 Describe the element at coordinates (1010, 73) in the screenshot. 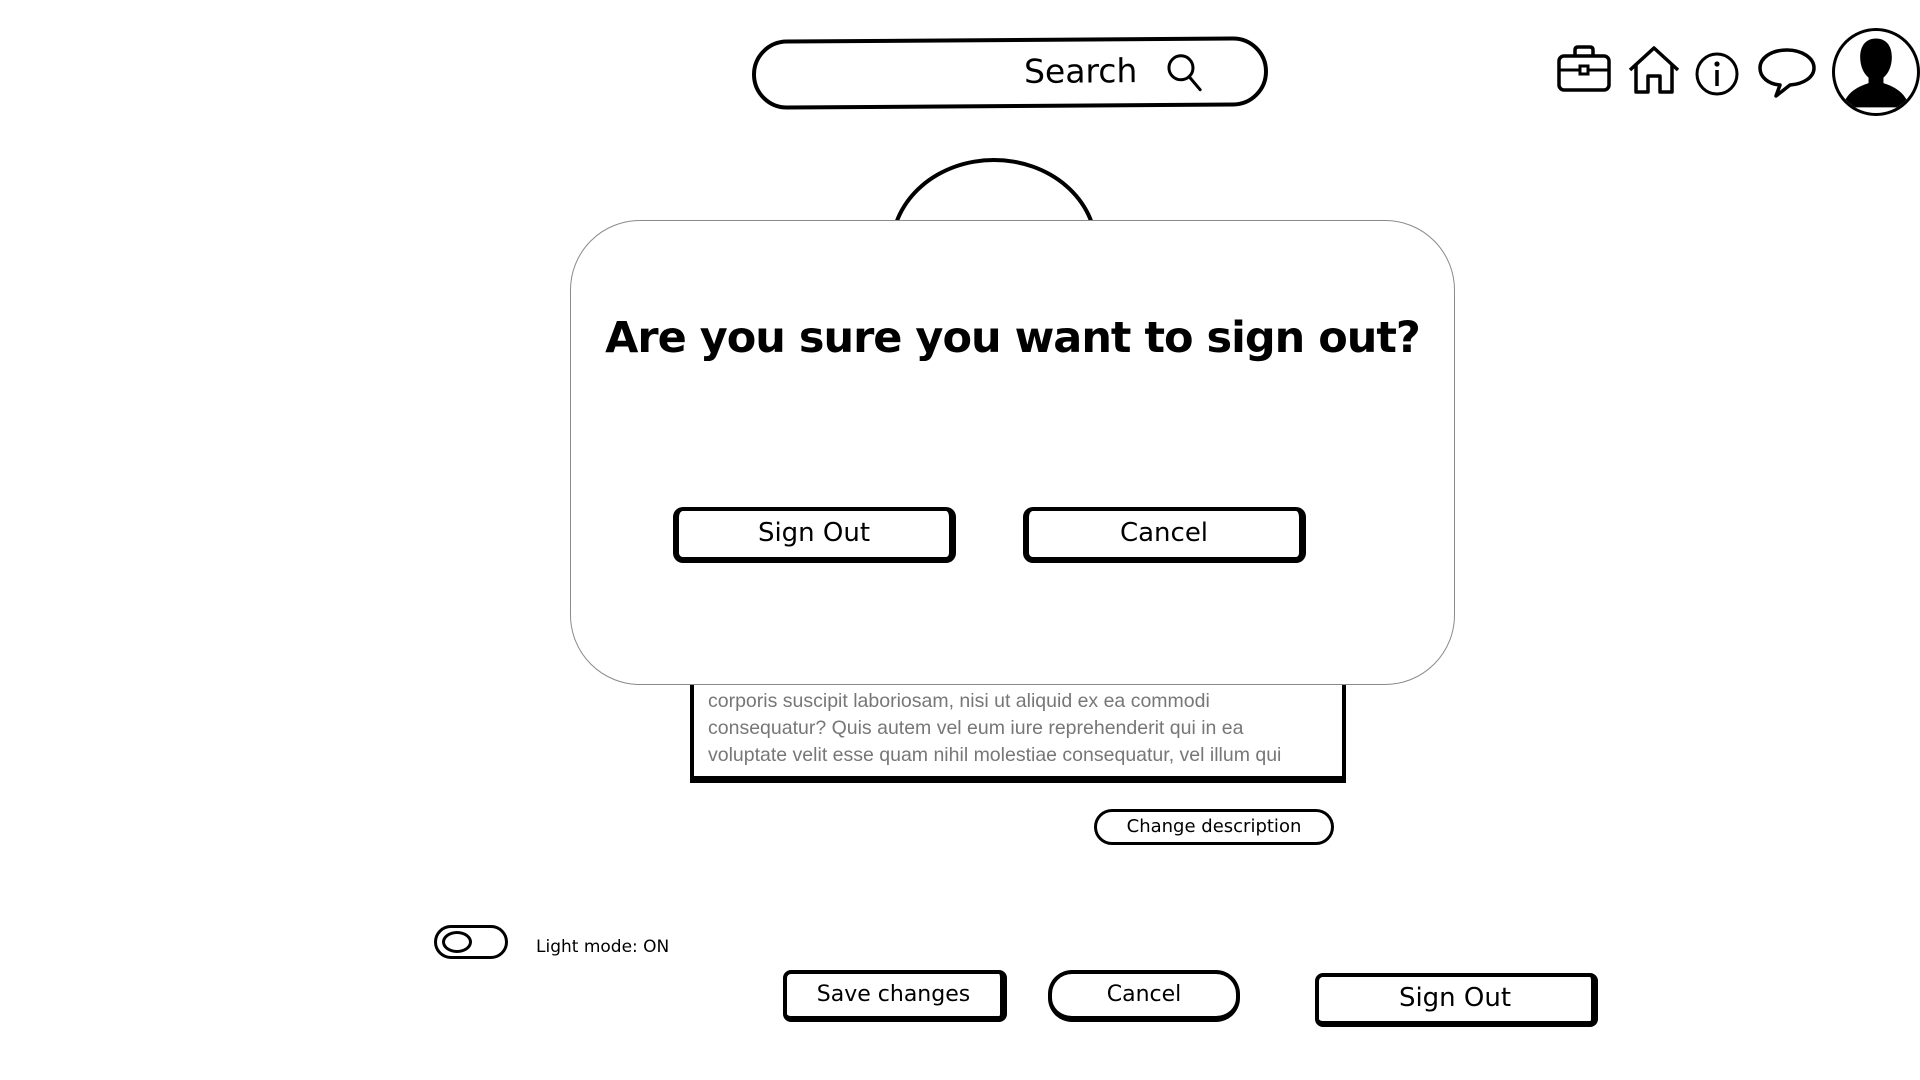

I see `search-bar: Search` at that location.